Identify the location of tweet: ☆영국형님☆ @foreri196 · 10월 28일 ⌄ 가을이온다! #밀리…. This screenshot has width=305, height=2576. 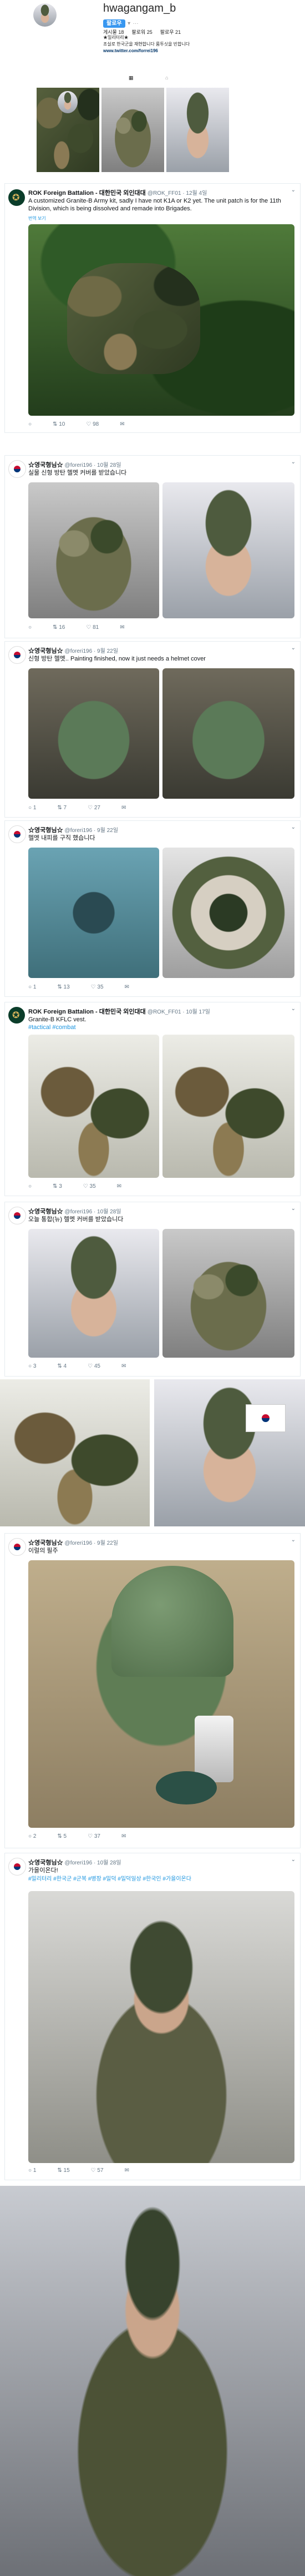
(152, 2017).